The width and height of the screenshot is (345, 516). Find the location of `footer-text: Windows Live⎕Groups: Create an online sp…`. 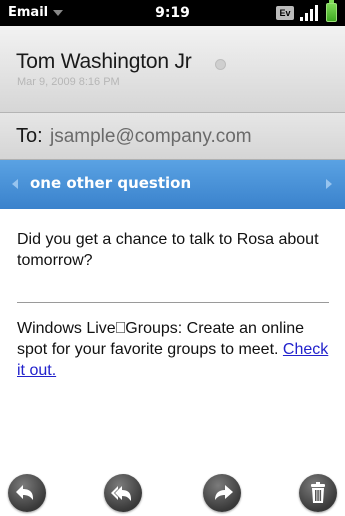

footer-text: Windows Live⎕Groups: Create an online sp… is located at coordinates (161, 339).